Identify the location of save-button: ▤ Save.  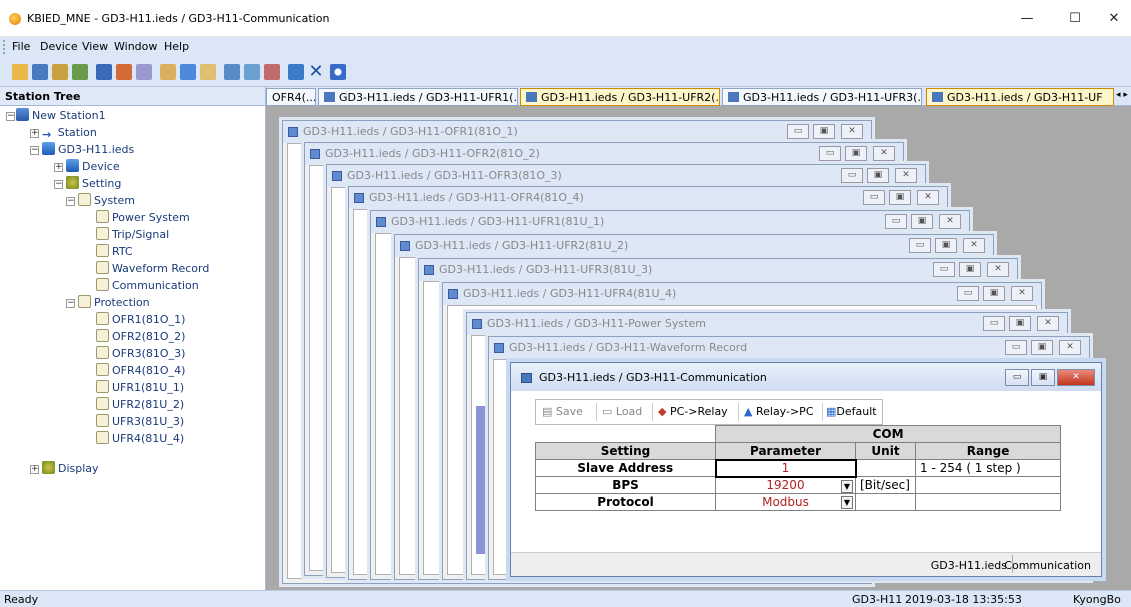
(562, 411).